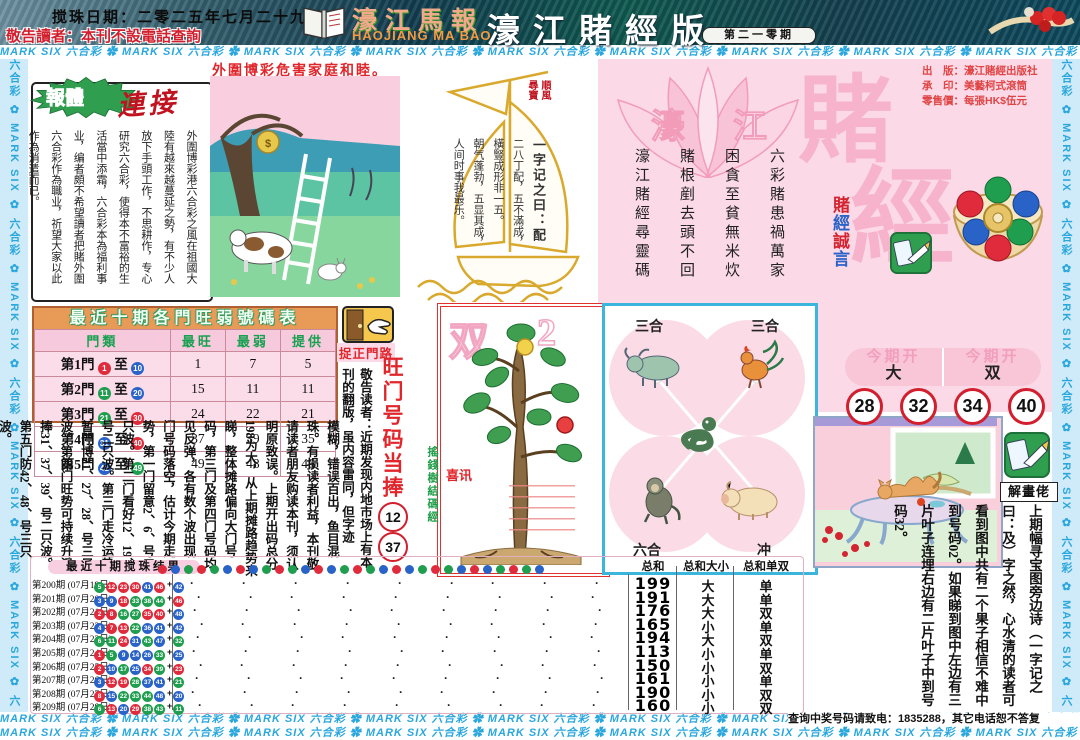  I want to click on price-line: 零售價：每張HK$伍元, so click(975, 101).